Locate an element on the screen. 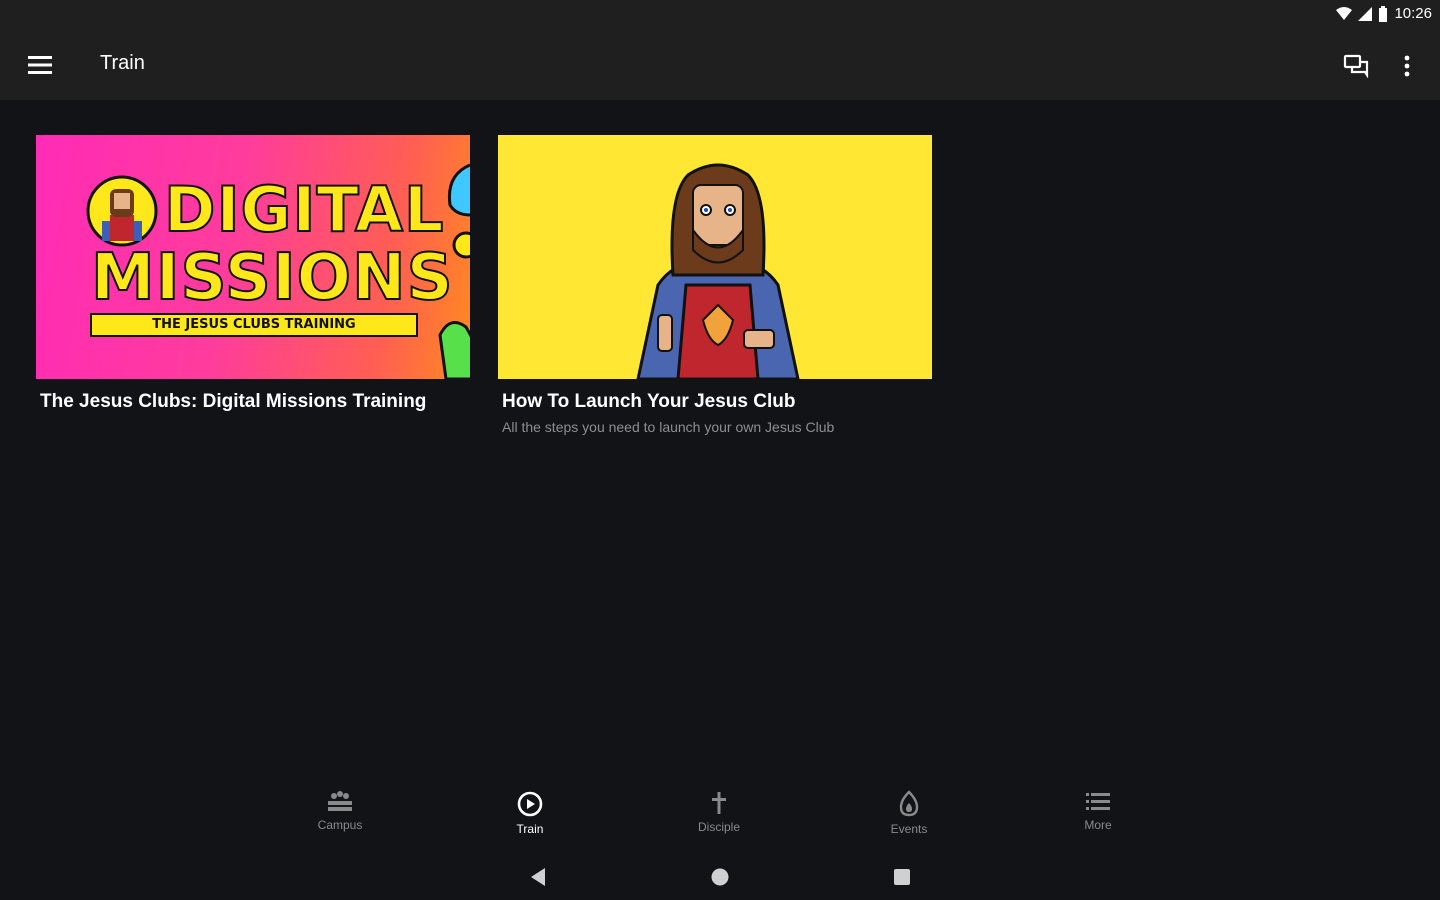 Image resolution: width=1440 pixels, height=900 pixels. system-back-button is located at coordinates (538, 877).